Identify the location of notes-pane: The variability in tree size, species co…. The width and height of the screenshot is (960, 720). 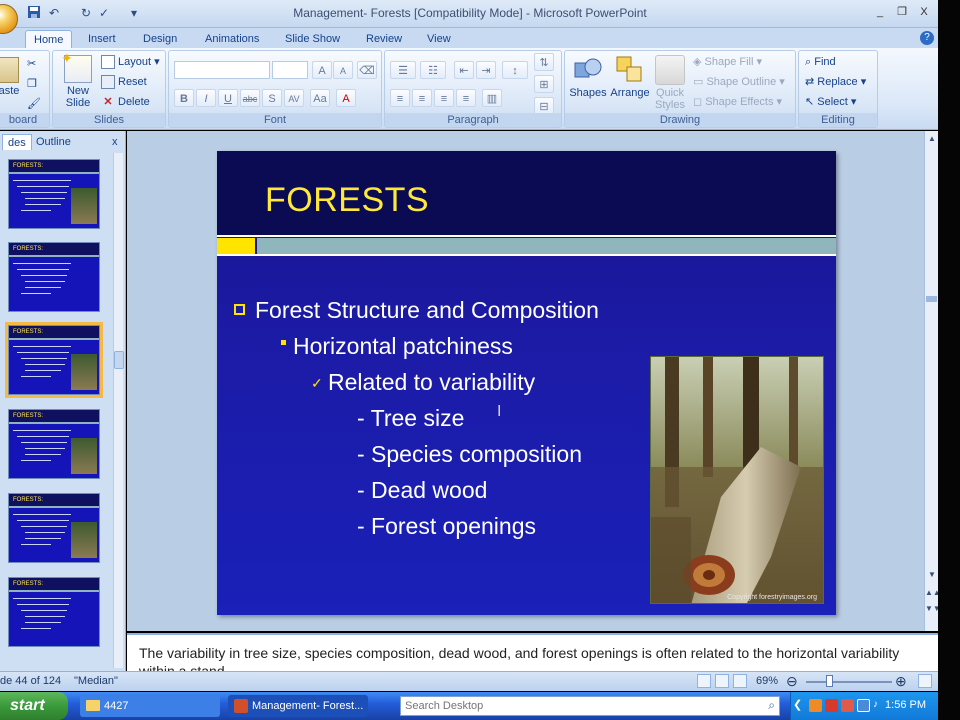
(532, 652).